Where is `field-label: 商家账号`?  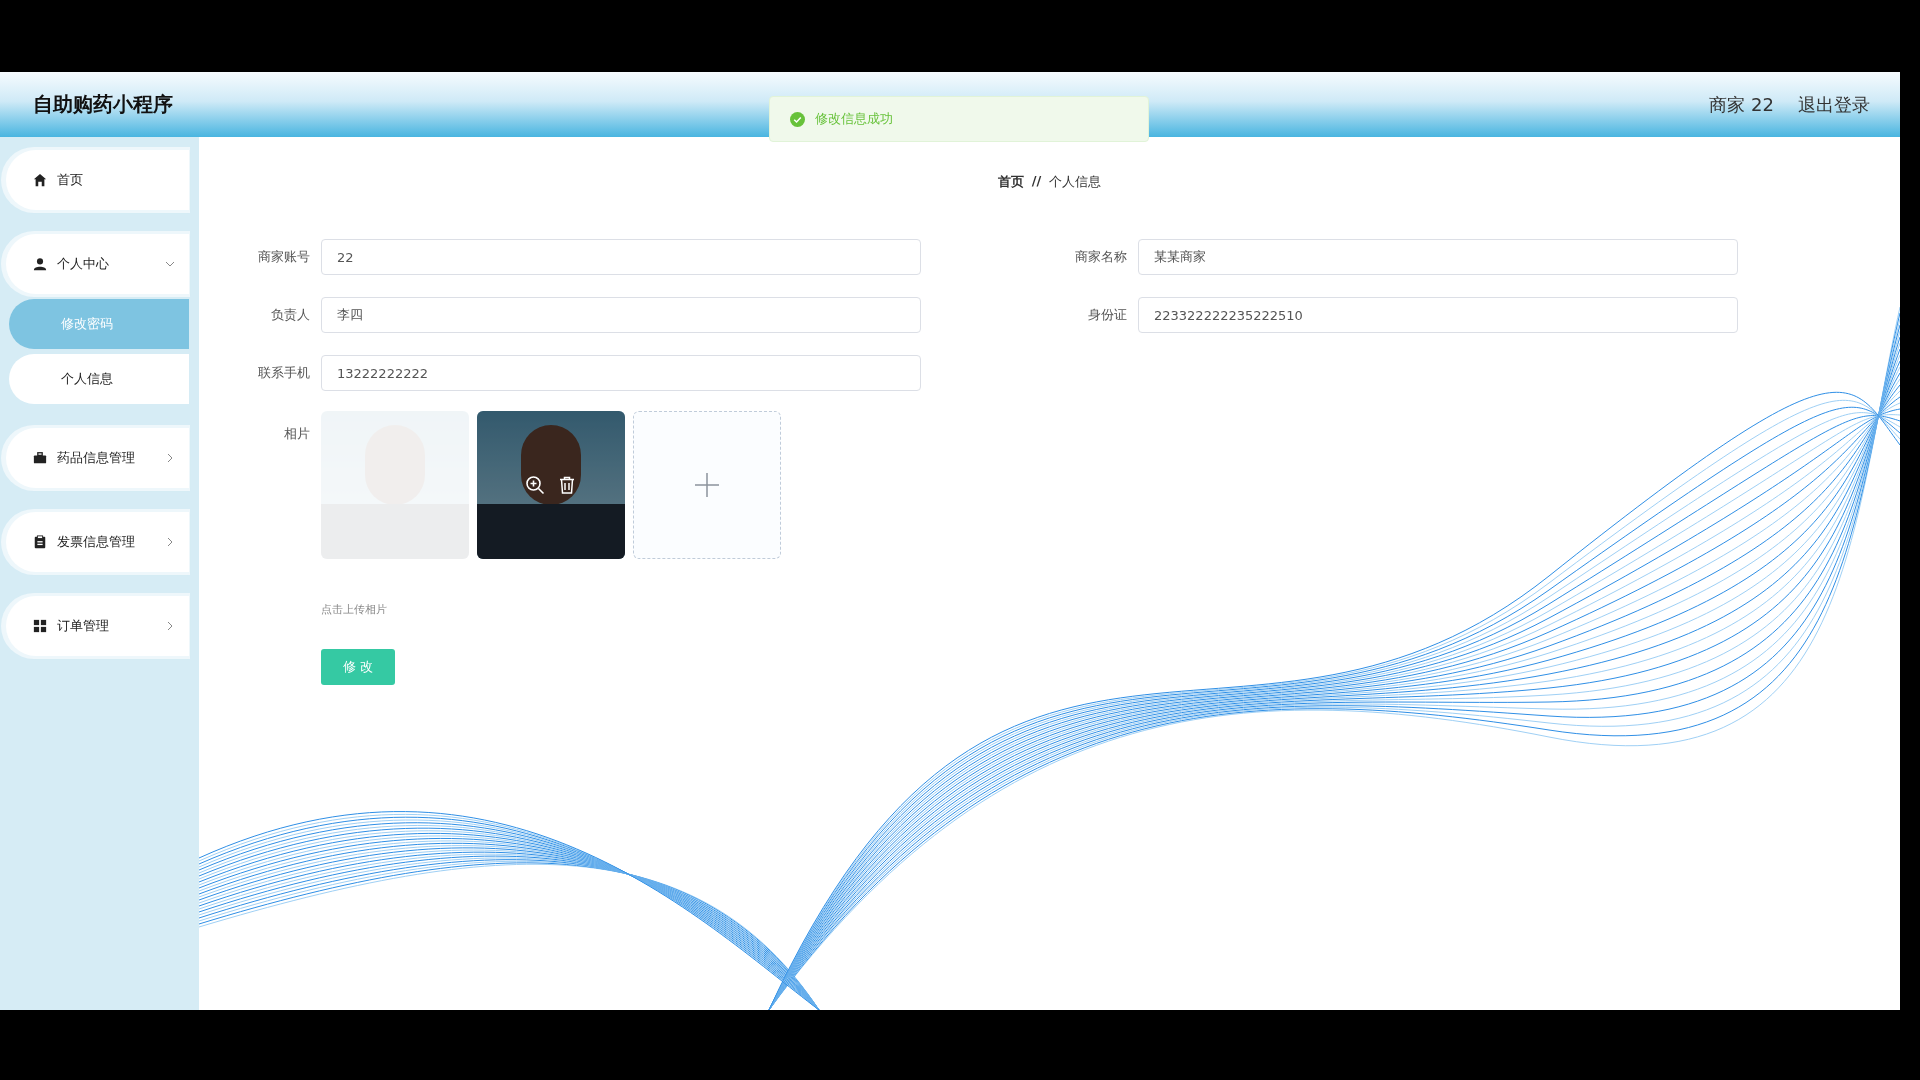 field-label: 商家账号 is located at coordinates (283, 257).